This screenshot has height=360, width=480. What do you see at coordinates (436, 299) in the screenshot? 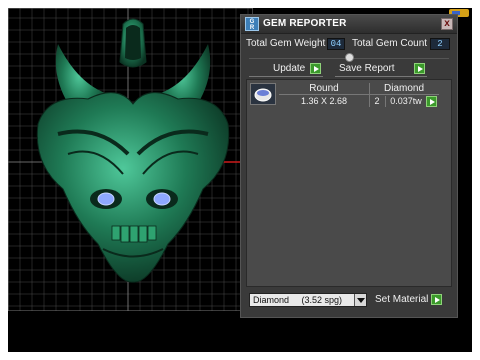
I see `set-material-go-icon` at bounding box center [436, 299].